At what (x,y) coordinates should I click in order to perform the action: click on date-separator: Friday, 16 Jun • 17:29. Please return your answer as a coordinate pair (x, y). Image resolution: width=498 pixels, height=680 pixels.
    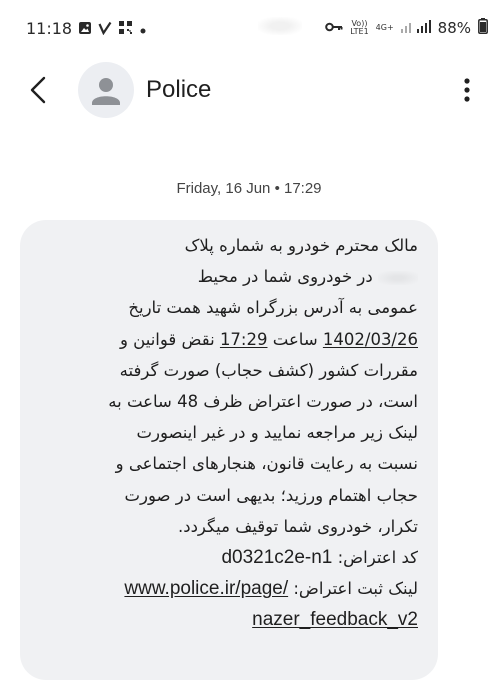
    Looking at the image, I should click on (249, 188).